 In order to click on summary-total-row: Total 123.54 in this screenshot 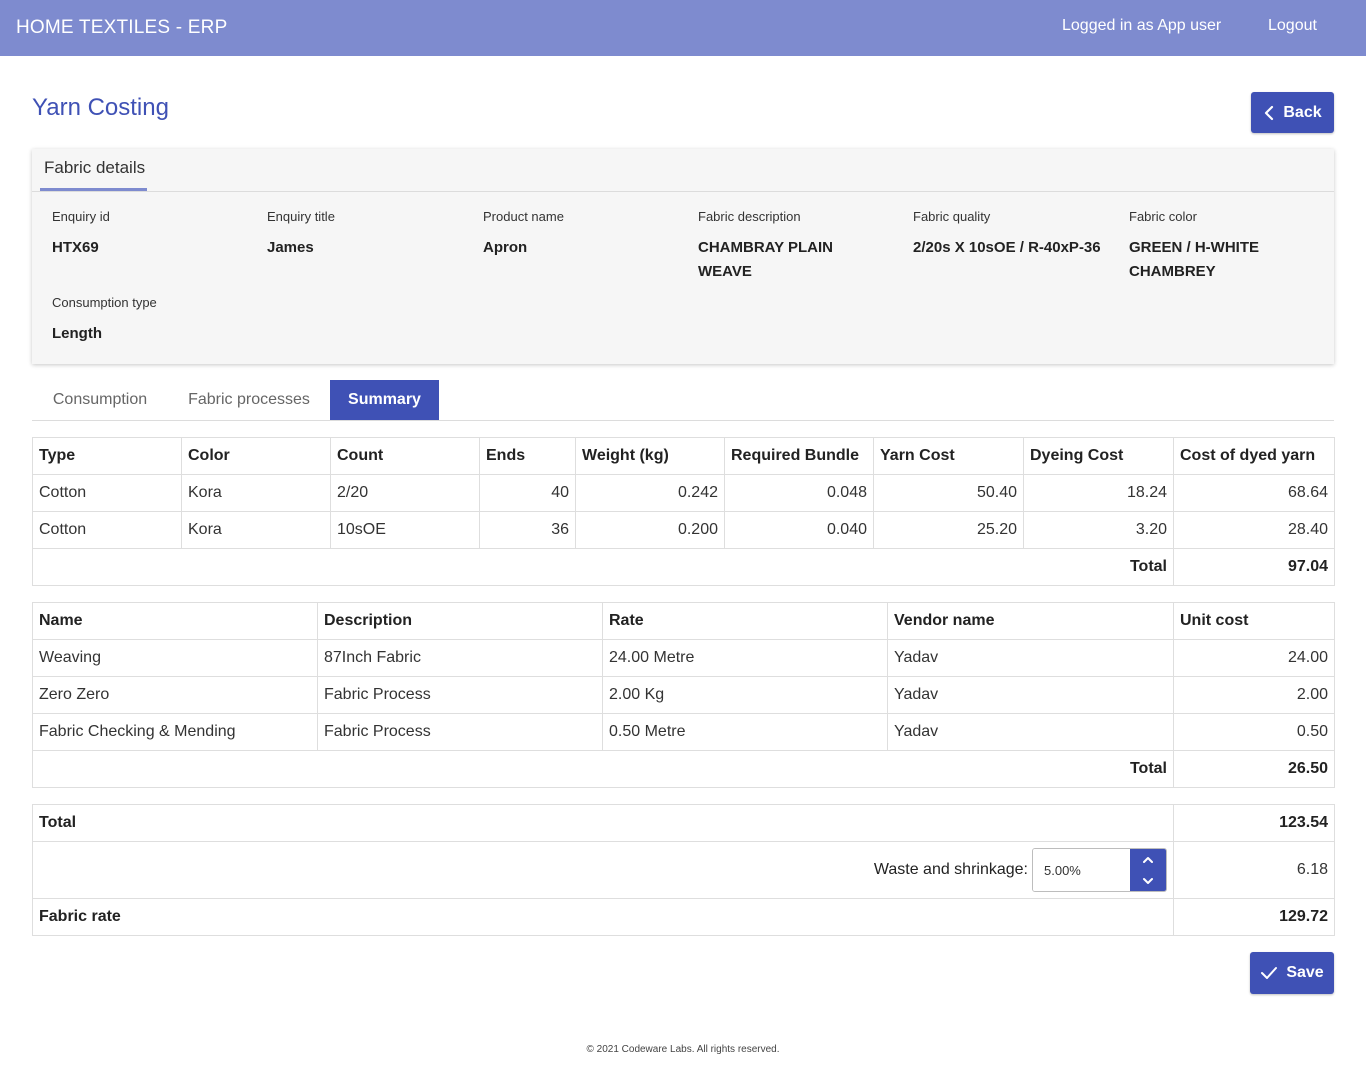, I will do `click(683, 823)`.